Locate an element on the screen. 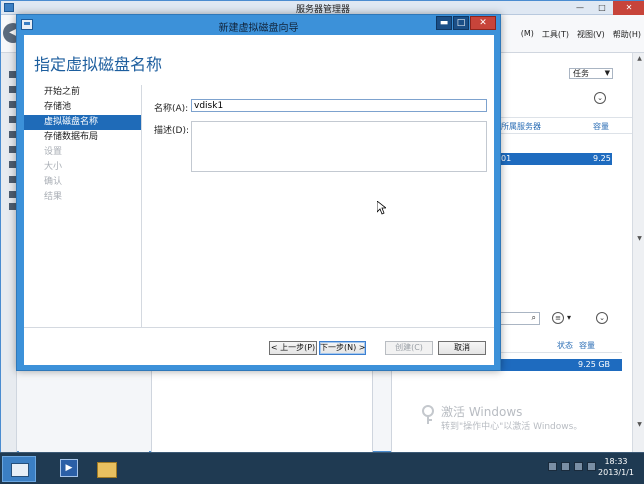 Image resolution: width=644 pixels, height=484 pixels. key-icon is located at coordinates (428, 414).